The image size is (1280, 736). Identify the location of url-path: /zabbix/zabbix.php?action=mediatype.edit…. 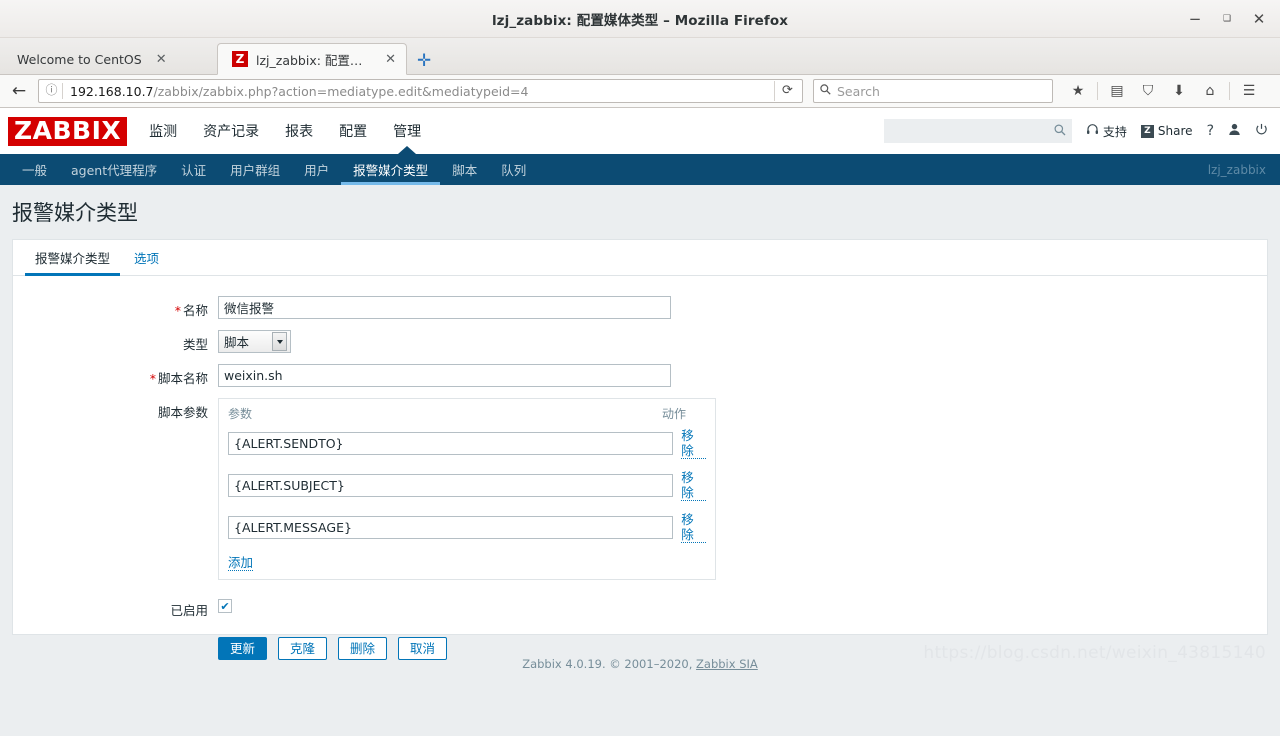
(341, 91).